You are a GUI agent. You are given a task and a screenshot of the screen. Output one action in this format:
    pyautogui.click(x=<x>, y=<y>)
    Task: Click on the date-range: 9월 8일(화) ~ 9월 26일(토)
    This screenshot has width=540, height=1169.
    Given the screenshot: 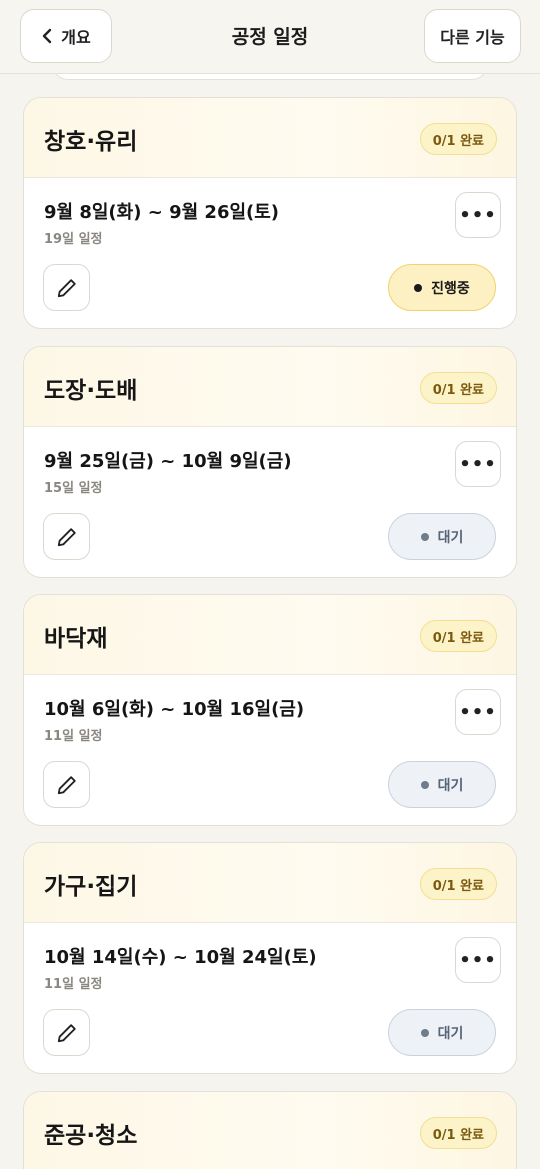 What is the action you would take?
    pyautogui.click(x=162, y=212)
    